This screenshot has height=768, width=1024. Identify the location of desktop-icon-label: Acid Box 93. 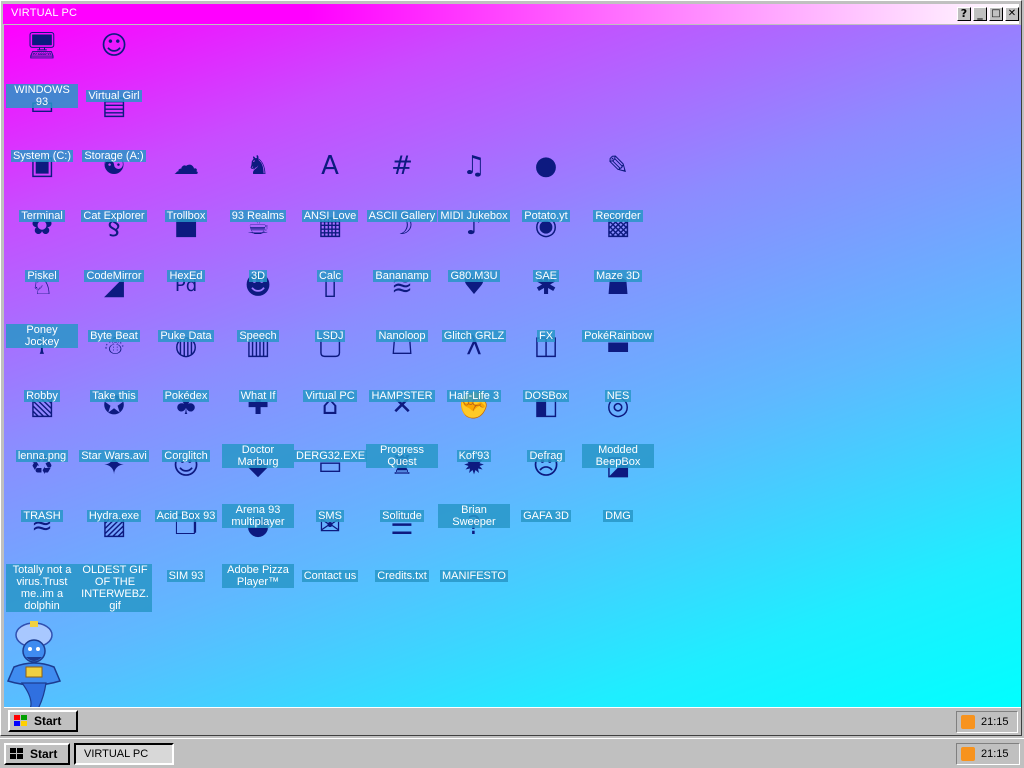
(186, 516).